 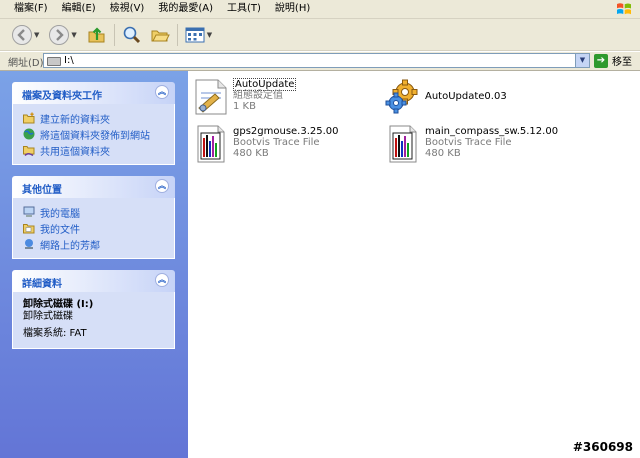 What do you see at coordinates (127, 9) in the screenshot?
I see `menu-view: 檢視(V)` at bounding box center [127, 9].